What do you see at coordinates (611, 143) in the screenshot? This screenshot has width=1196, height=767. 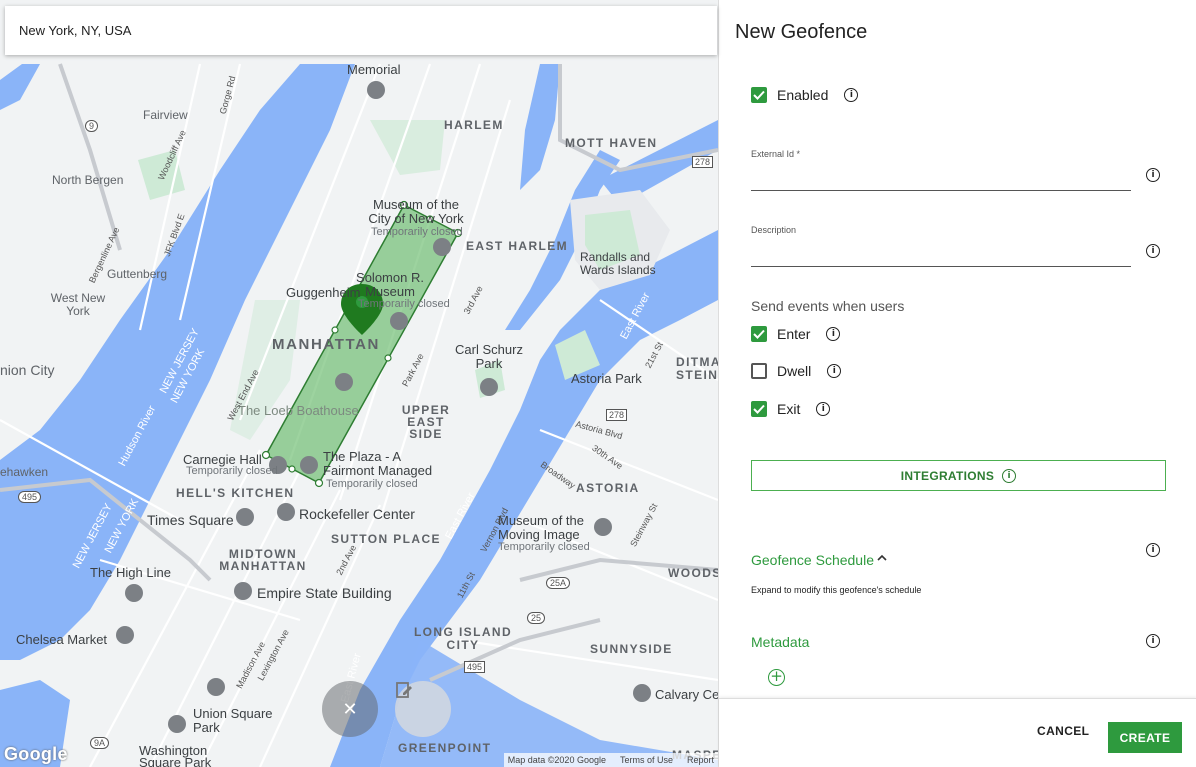 I see `map-label: MOTT HAVEN` at bounding box center [611, 143].